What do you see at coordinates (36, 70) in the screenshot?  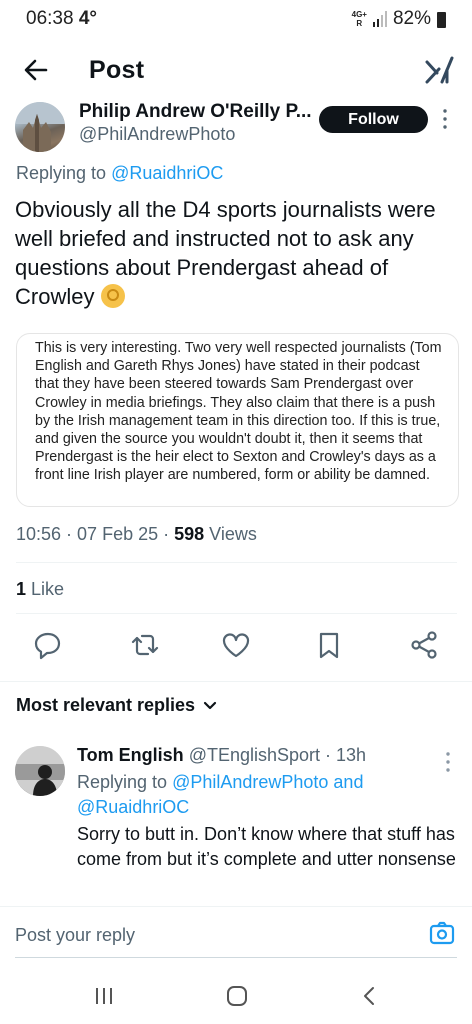 I see `back-arrow-icon` at bounding box center [36, 70].